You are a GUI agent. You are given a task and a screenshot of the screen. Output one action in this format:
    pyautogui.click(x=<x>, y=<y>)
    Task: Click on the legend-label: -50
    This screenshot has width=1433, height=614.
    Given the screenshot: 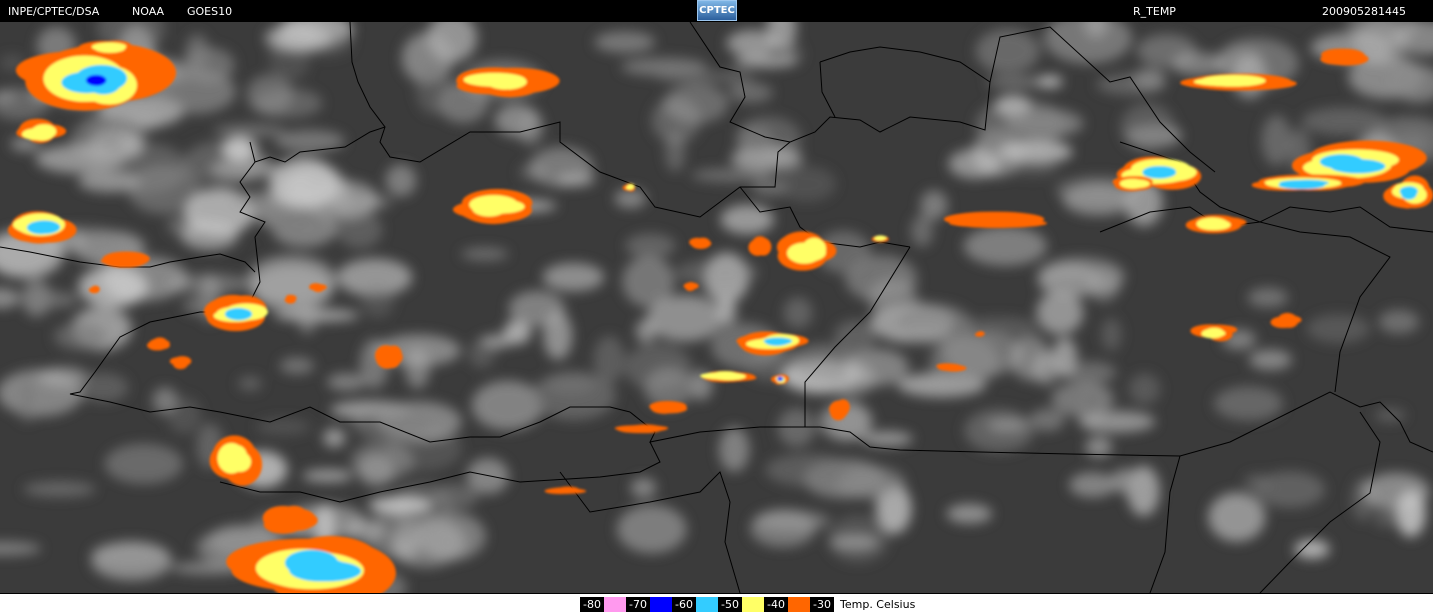 What is the action you would take?
    pyautogui.click(x=730, y=604)
    